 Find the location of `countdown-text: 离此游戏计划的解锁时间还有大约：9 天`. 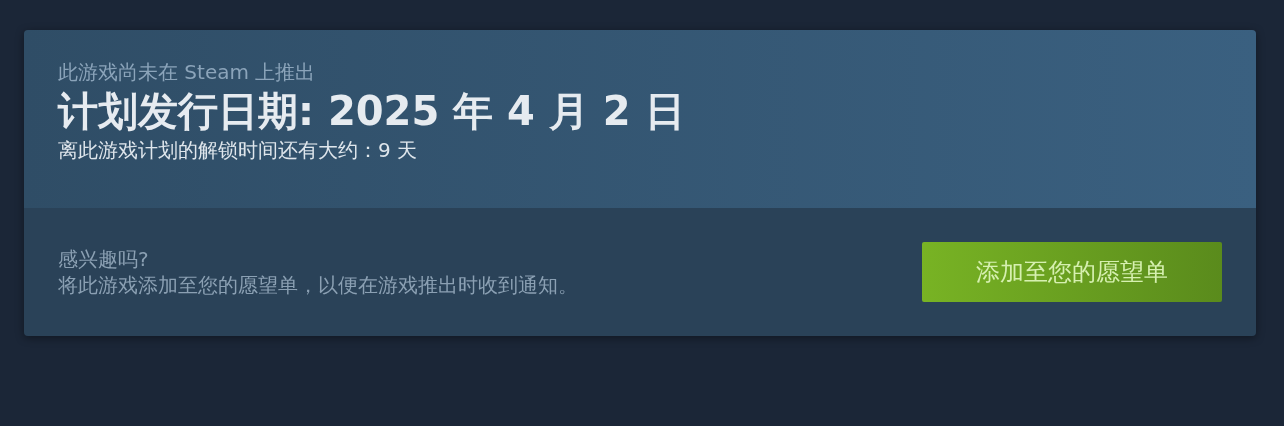

countdown-text: 离此游戏计划的解锁时间还有大约：9 天 is located at coordinates (238, 150).